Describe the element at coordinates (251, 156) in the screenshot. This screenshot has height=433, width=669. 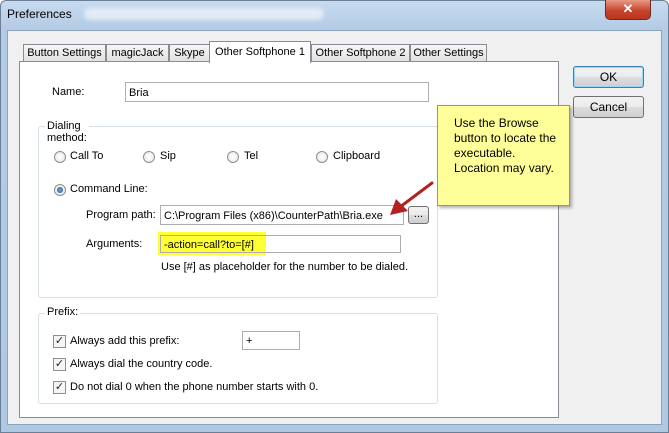
I see `radio-tel-label: Tel` at that location.